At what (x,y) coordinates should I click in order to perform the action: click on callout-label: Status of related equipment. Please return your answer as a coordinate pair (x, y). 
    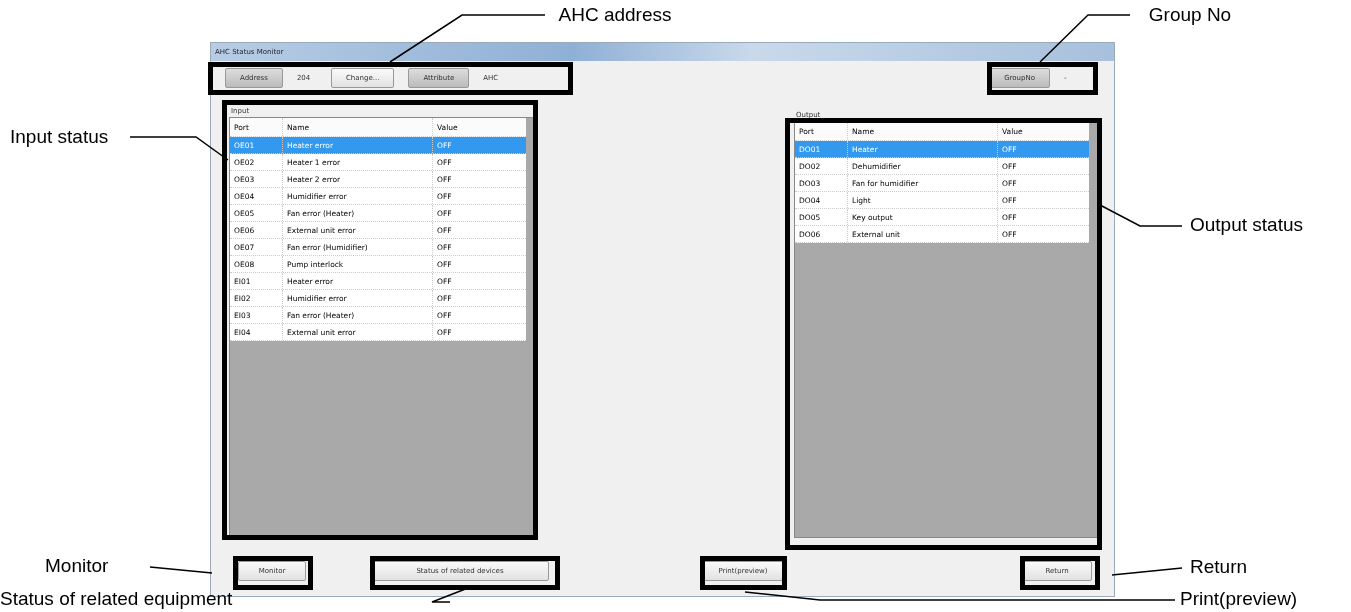
    Looking at the image, I should click on (117, 599).